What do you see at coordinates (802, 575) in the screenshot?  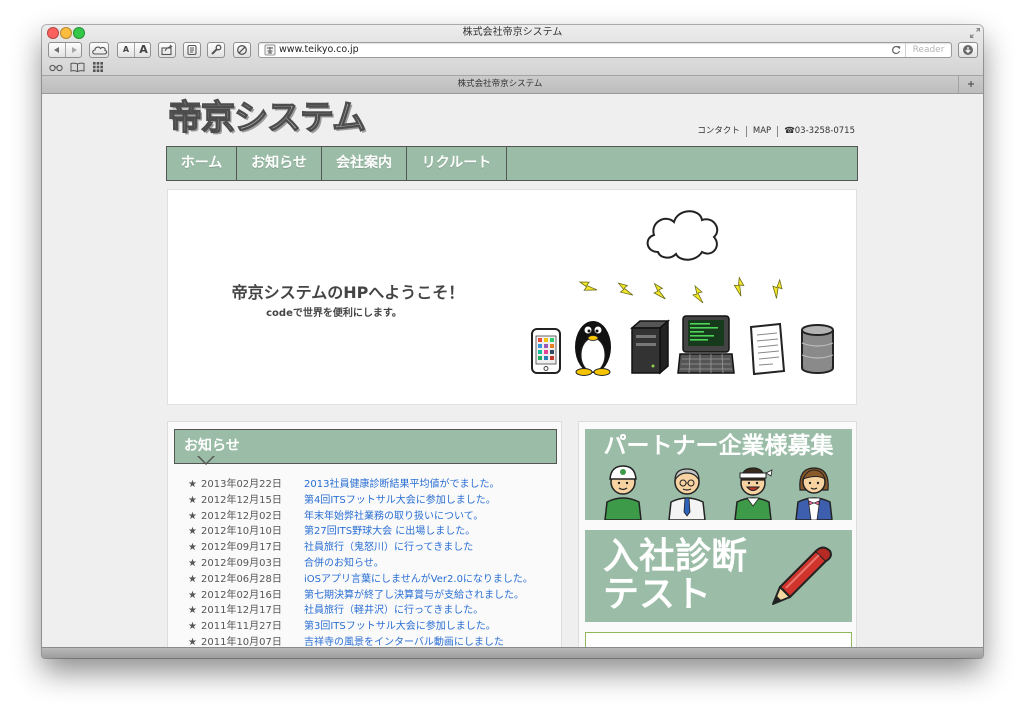 I see `pencil-icon` at bounding box center [802, 575].